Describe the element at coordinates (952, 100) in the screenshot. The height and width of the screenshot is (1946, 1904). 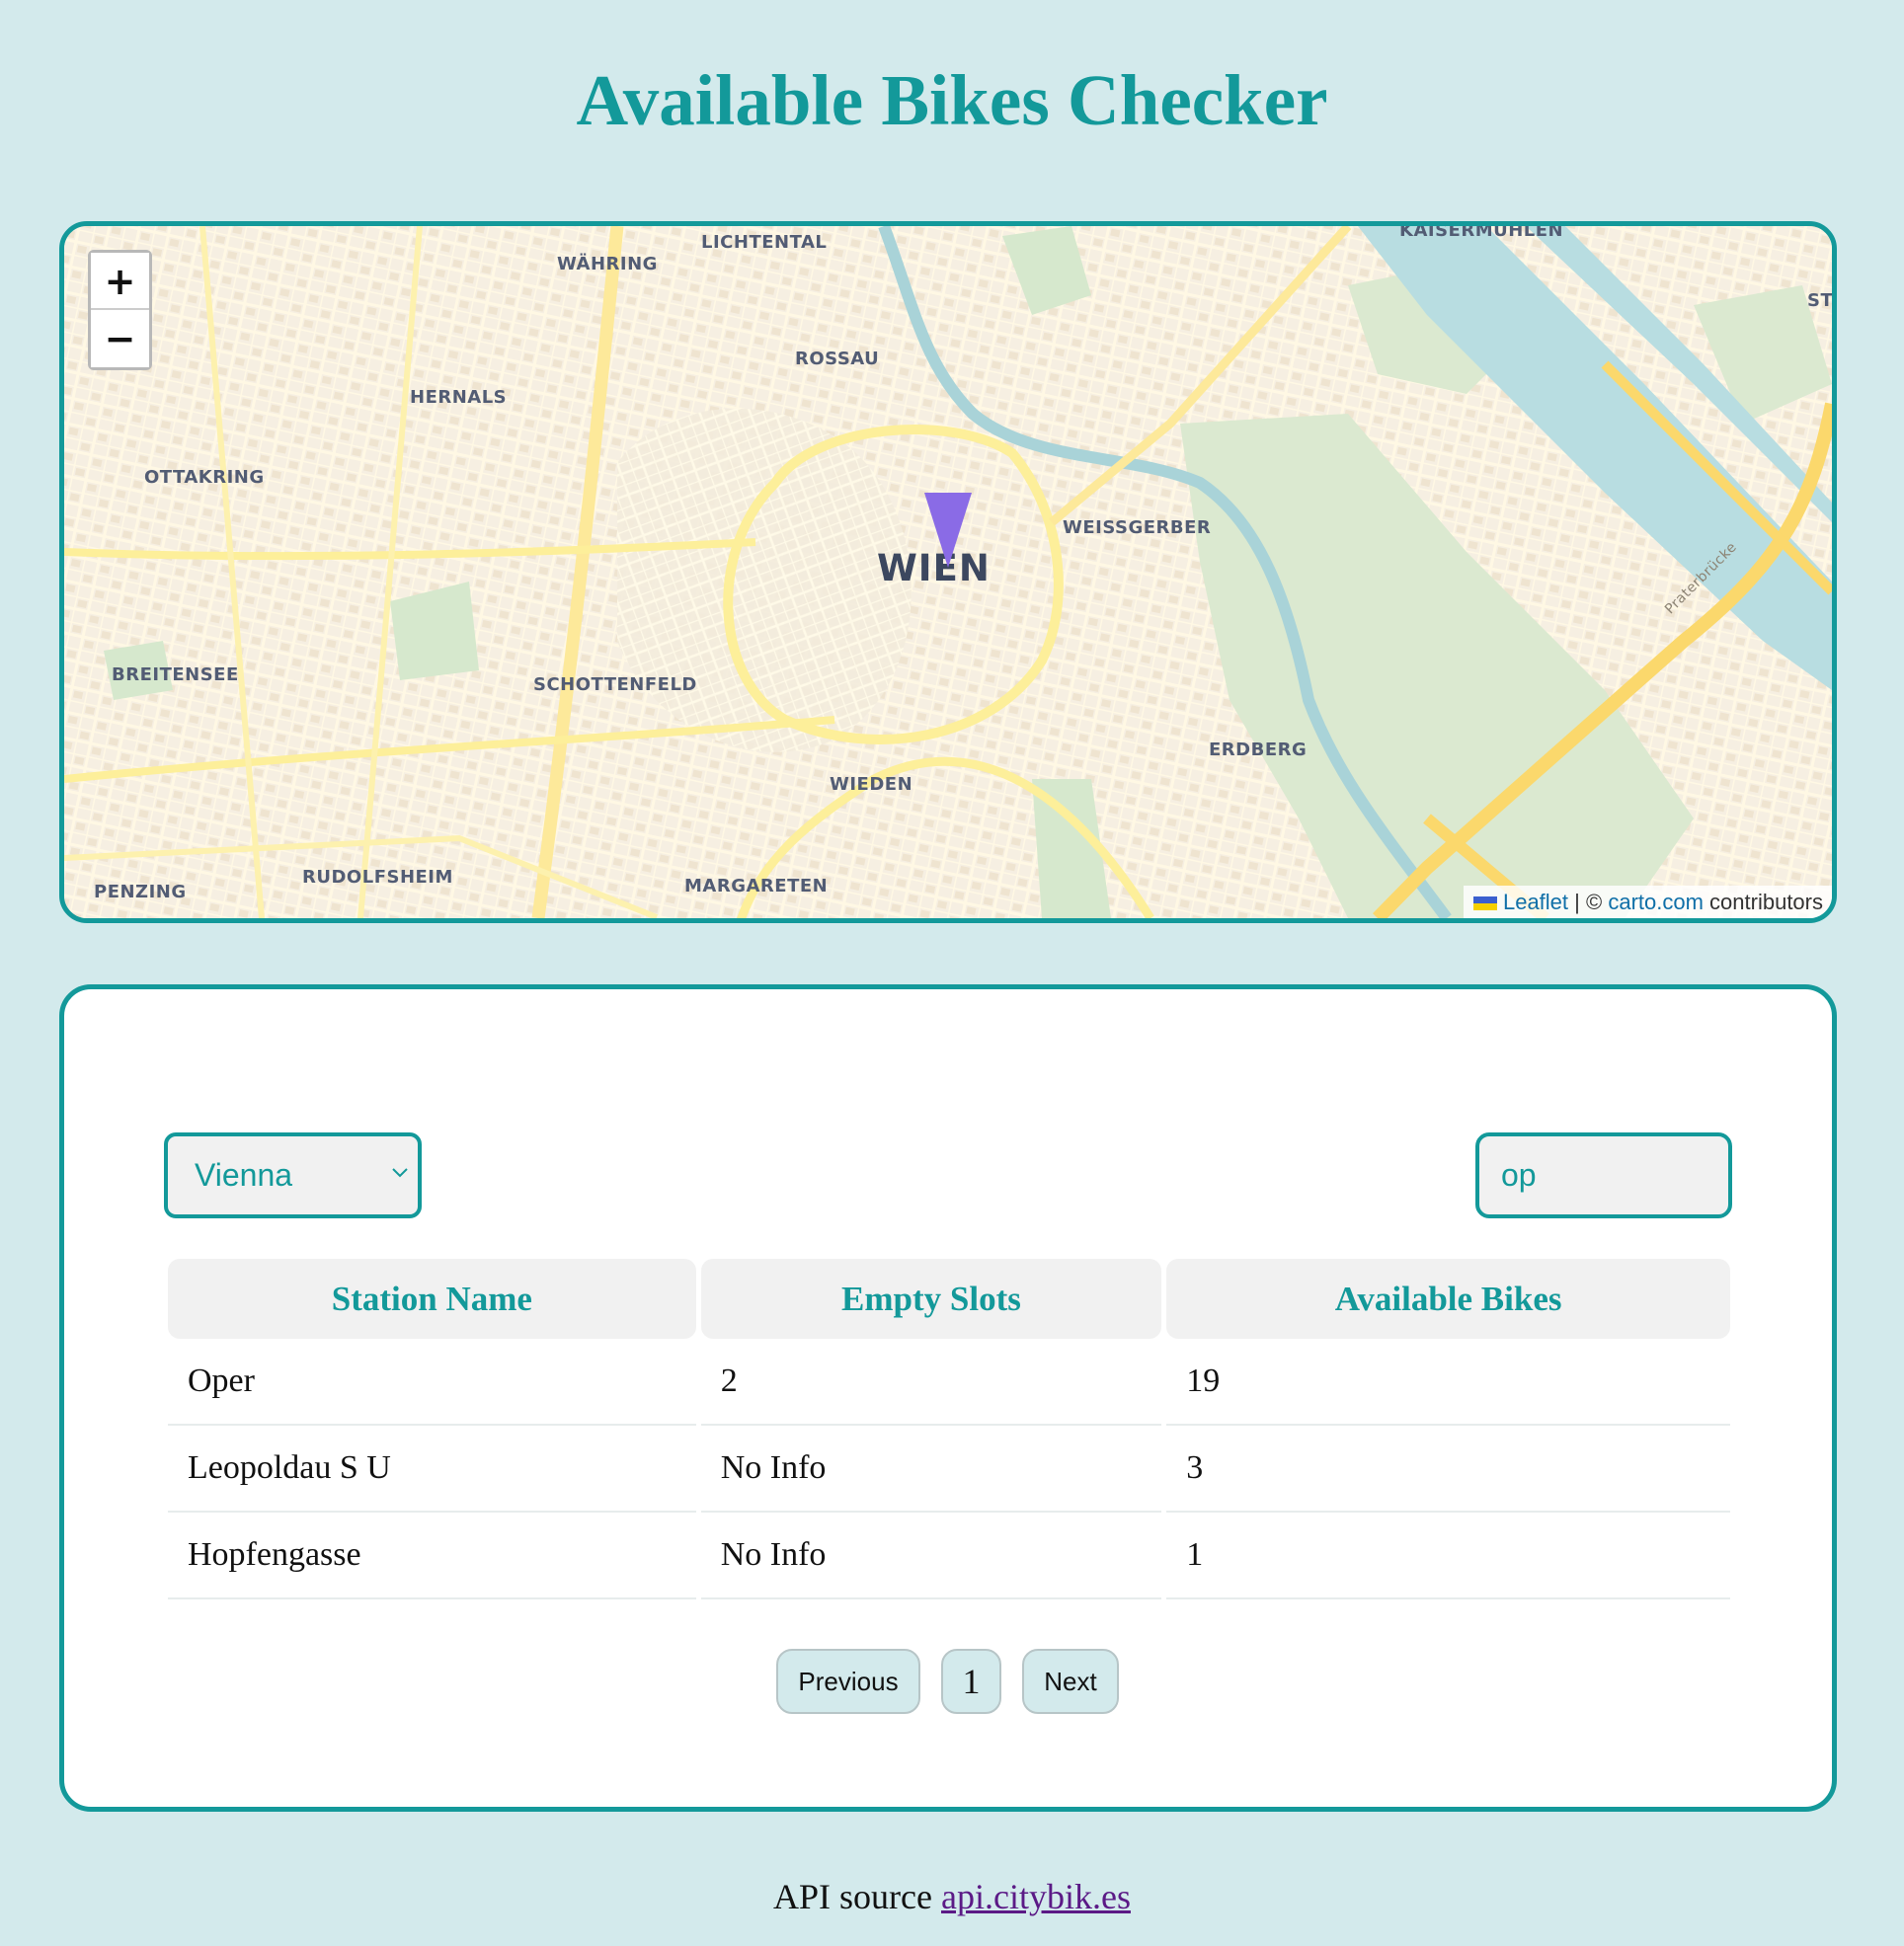
I see `page-title: Available Bikes Checker` at that location.